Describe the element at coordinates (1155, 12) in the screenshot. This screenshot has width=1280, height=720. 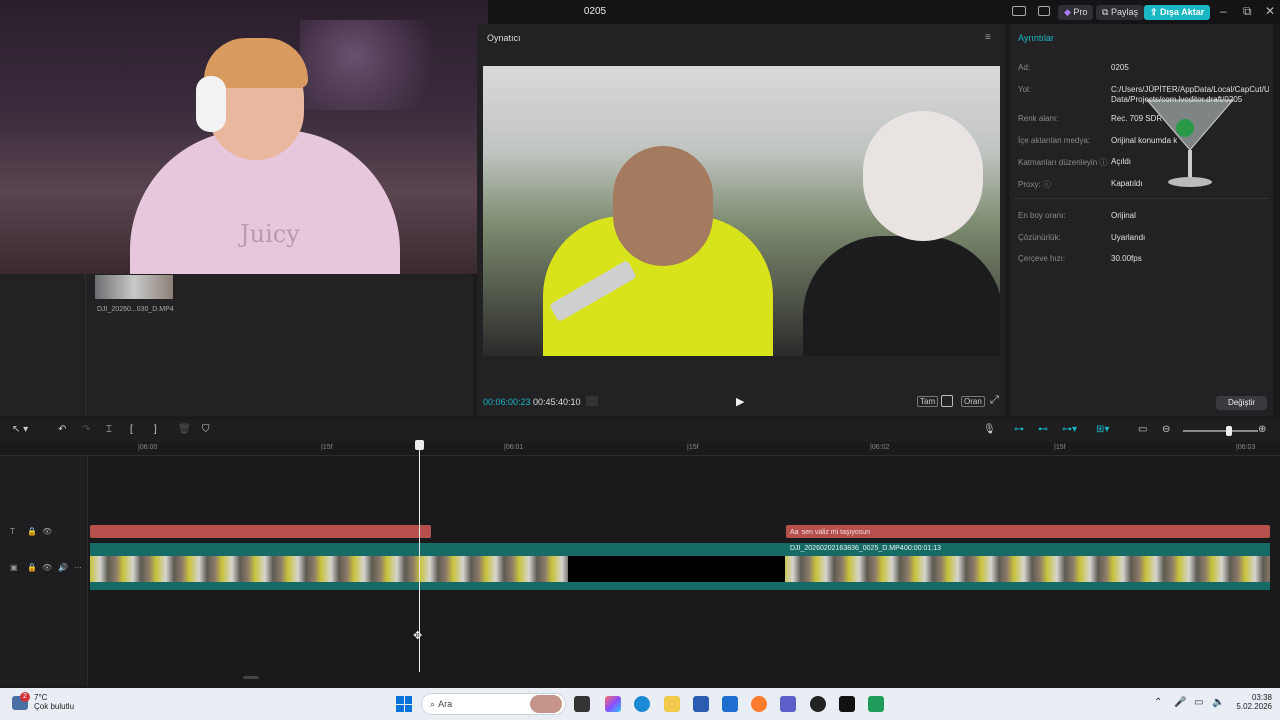
I see `upload-icon: ⇪` at that location.